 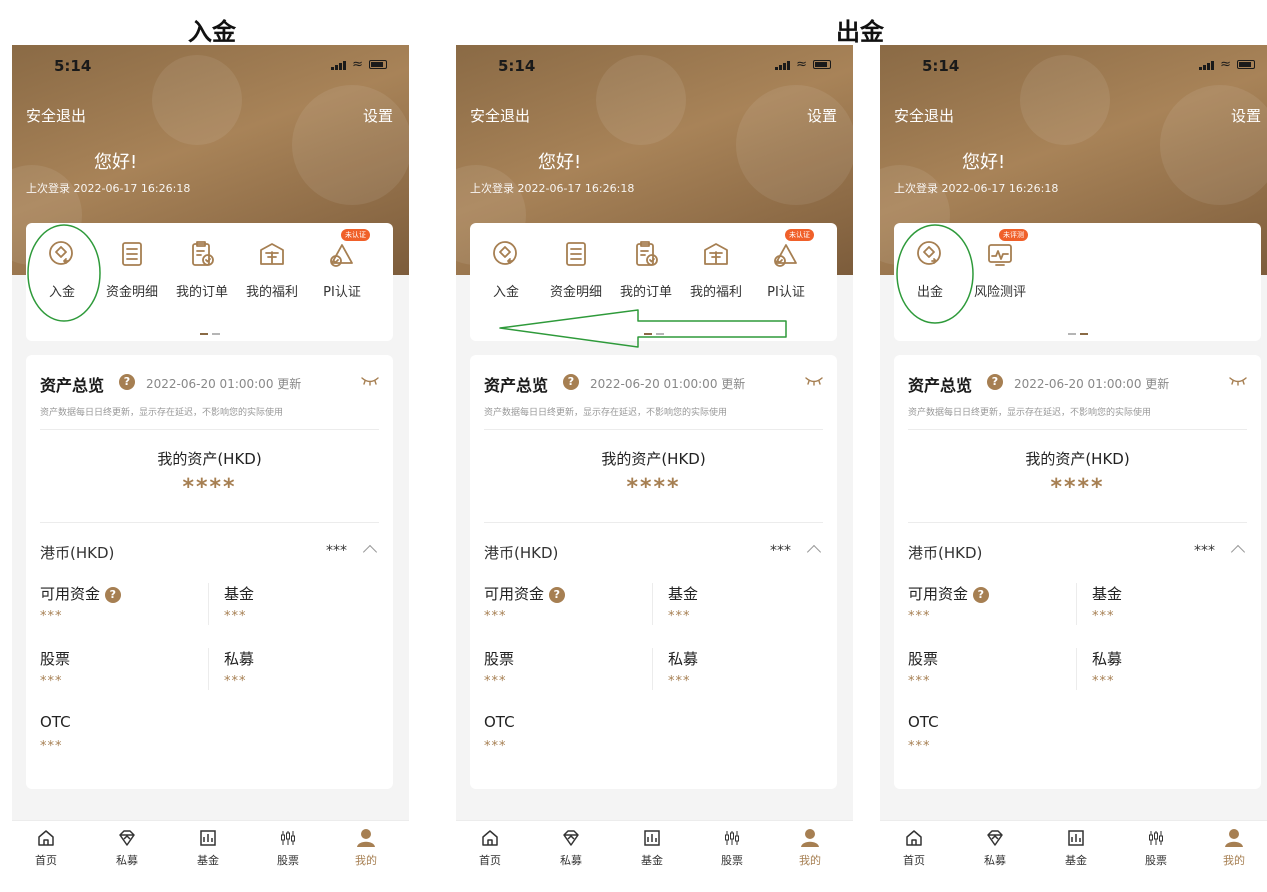 I want to click on greeting: 您好!, so click(x=984, y=162).